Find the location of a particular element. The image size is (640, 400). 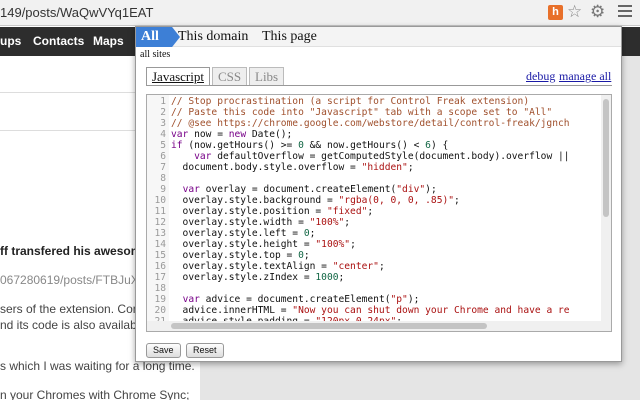

line-number: 2 is located at coordinates (163, 112).